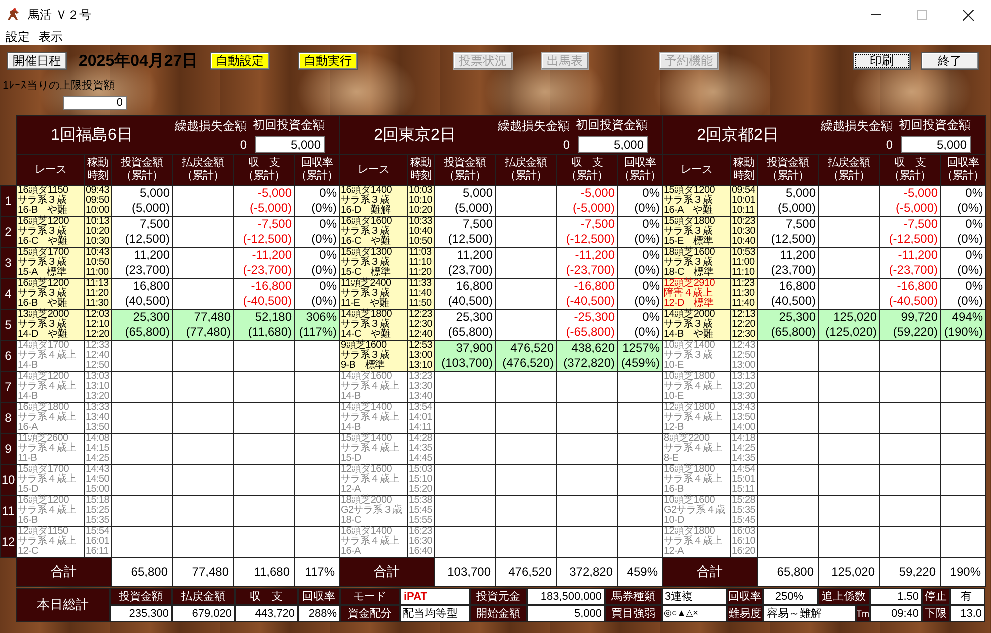  What do you see at coordinates (788, 201) in the screenshot?
I see `investment-cell: 5,000 (5,000)` at bounding box center [788, 201].